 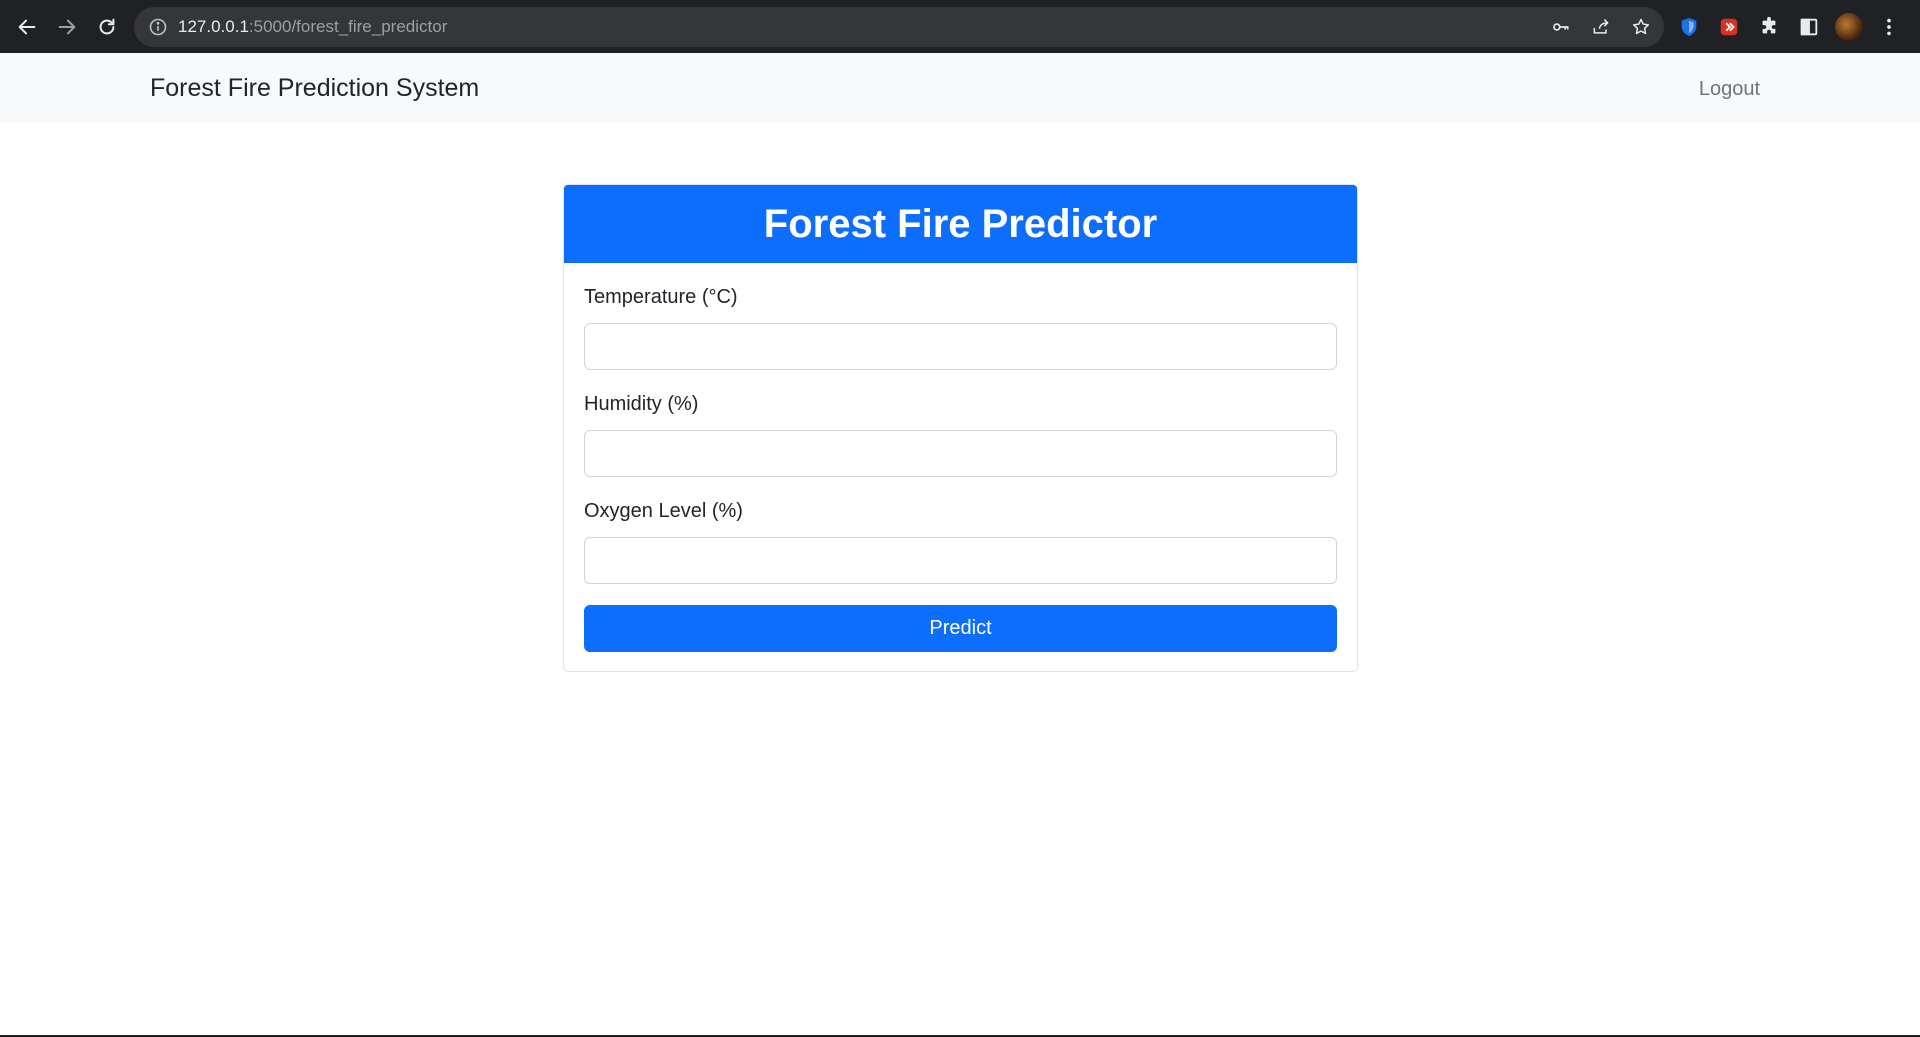 What do you see at coordinates (213, 26) in the screenshot?
I see `url-host: 127.0.0.1` at bounding box center [213, 26].